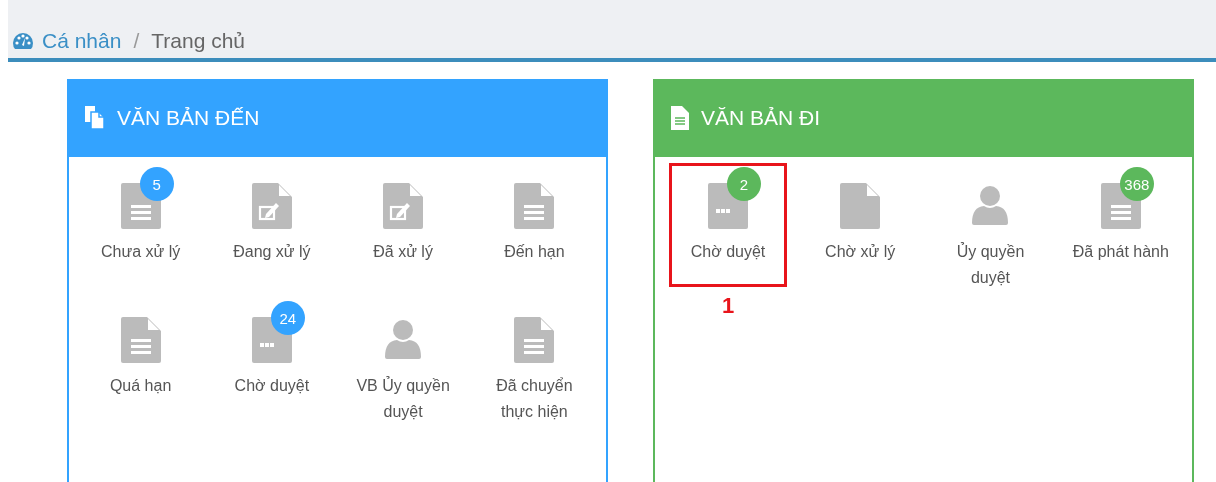  Describe the element at coordinates (95, 118) in the screenshot. I see `copy-icon` at that location.